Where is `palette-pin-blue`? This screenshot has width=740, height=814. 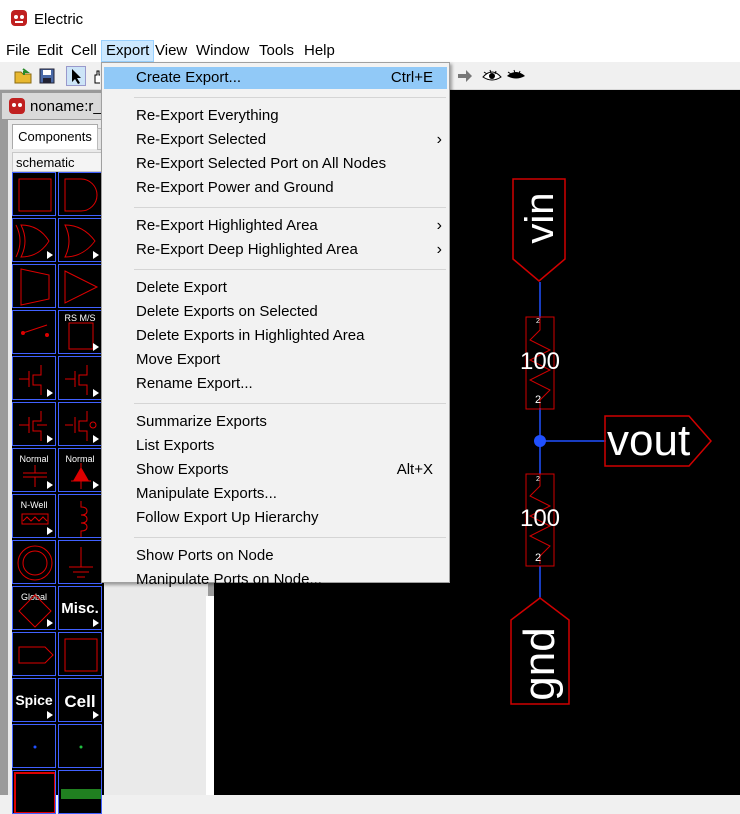
palette-pin-blue is located at coordinates (34, 746).